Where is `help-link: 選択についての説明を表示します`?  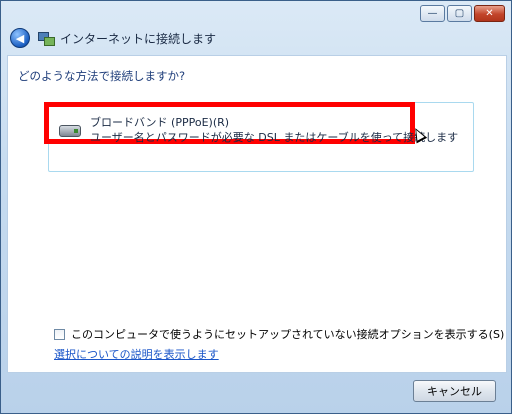 help-link: 選択についての説明を表示します is located at coordinates (136, 354).